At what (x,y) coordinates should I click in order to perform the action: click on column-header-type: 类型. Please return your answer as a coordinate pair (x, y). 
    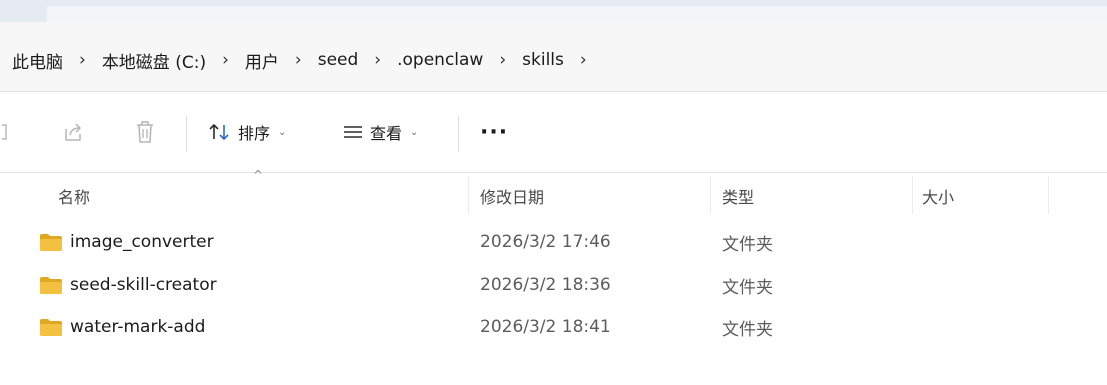
    Looking at the image, I should click on (738, 196).